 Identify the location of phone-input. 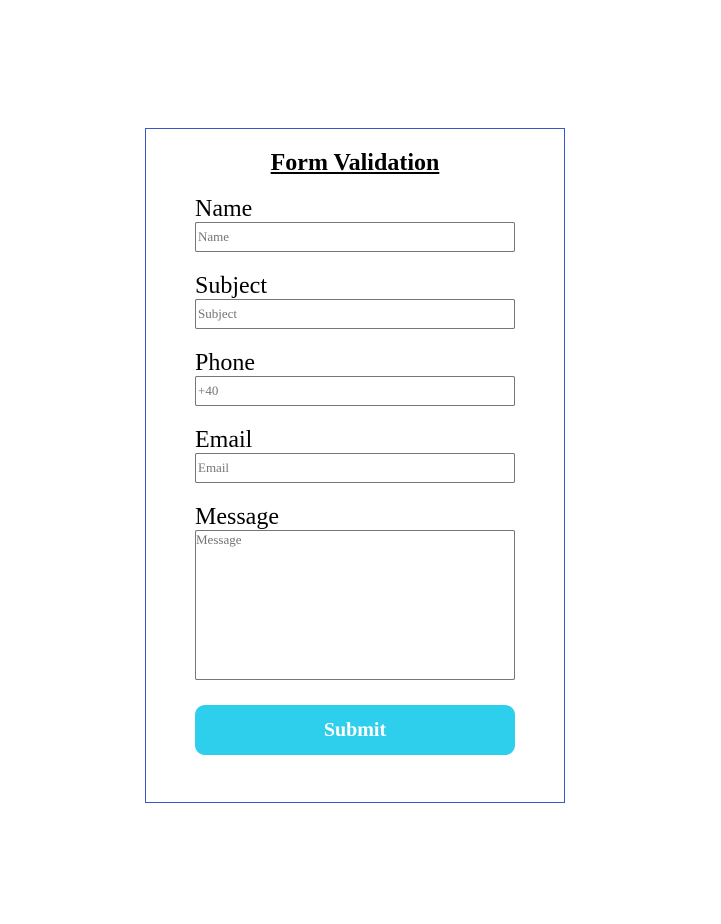
(355, 391).